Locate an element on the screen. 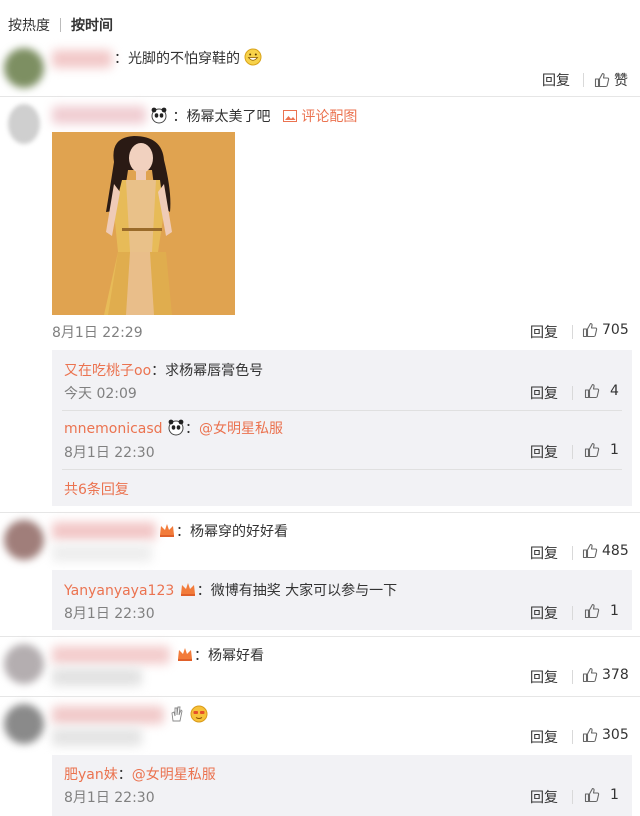  comment-text: ：杨幂好看 is located at coordinates (220, 655).